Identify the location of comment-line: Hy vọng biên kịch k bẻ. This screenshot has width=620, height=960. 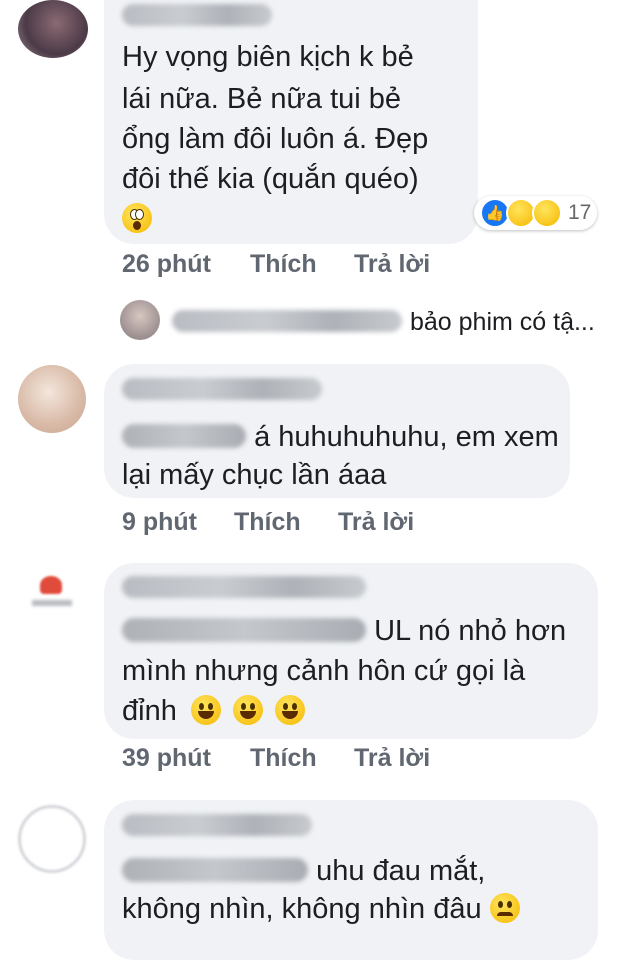
(268, 57).